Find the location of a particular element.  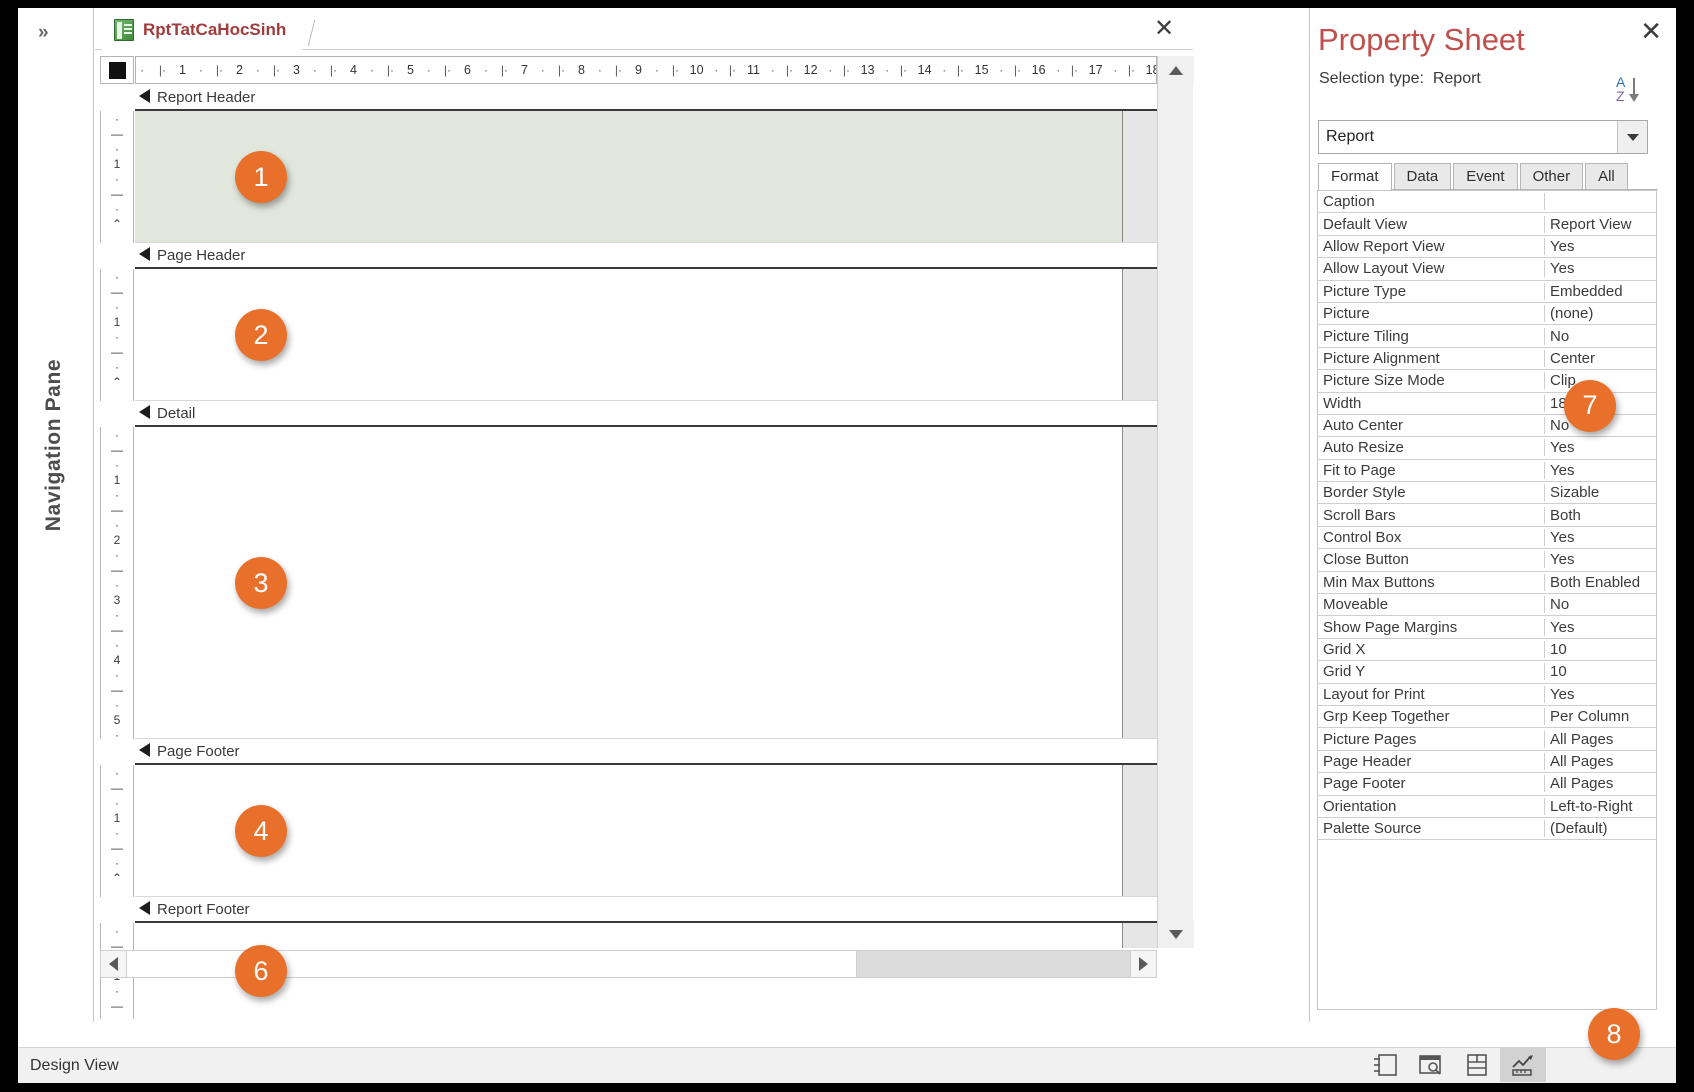

object-selector-combobox: Report is located at coordinates (1483, 137).